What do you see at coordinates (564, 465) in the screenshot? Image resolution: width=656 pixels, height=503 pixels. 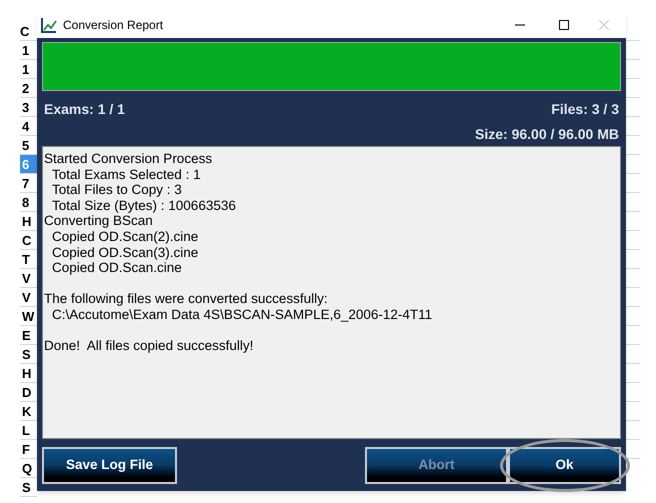 I see `dialog-button: Ok` at bounding box center [564, 465].